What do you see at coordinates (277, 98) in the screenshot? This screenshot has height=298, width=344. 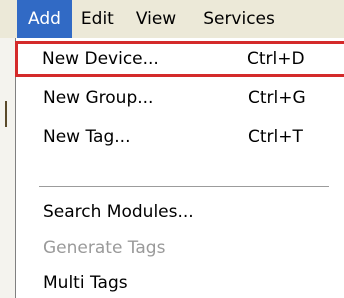 I see `menu-item-shortcut: Ctrl+G` at bounding box center [277, 98].